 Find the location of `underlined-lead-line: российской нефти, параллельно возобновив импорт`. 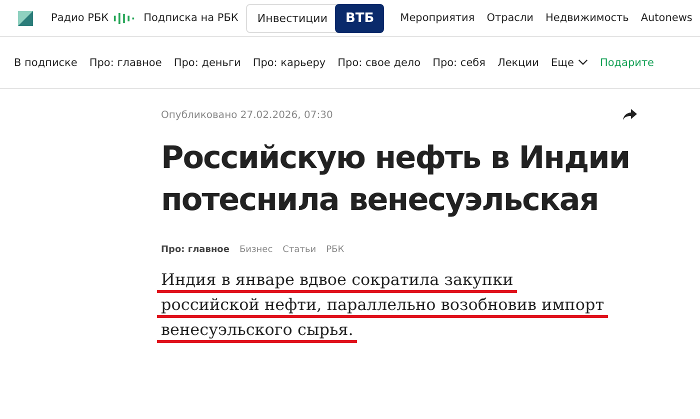

underlined-lead-line: российской нефти, параллельно возобновив импорт is located at coordinates (382, 306).